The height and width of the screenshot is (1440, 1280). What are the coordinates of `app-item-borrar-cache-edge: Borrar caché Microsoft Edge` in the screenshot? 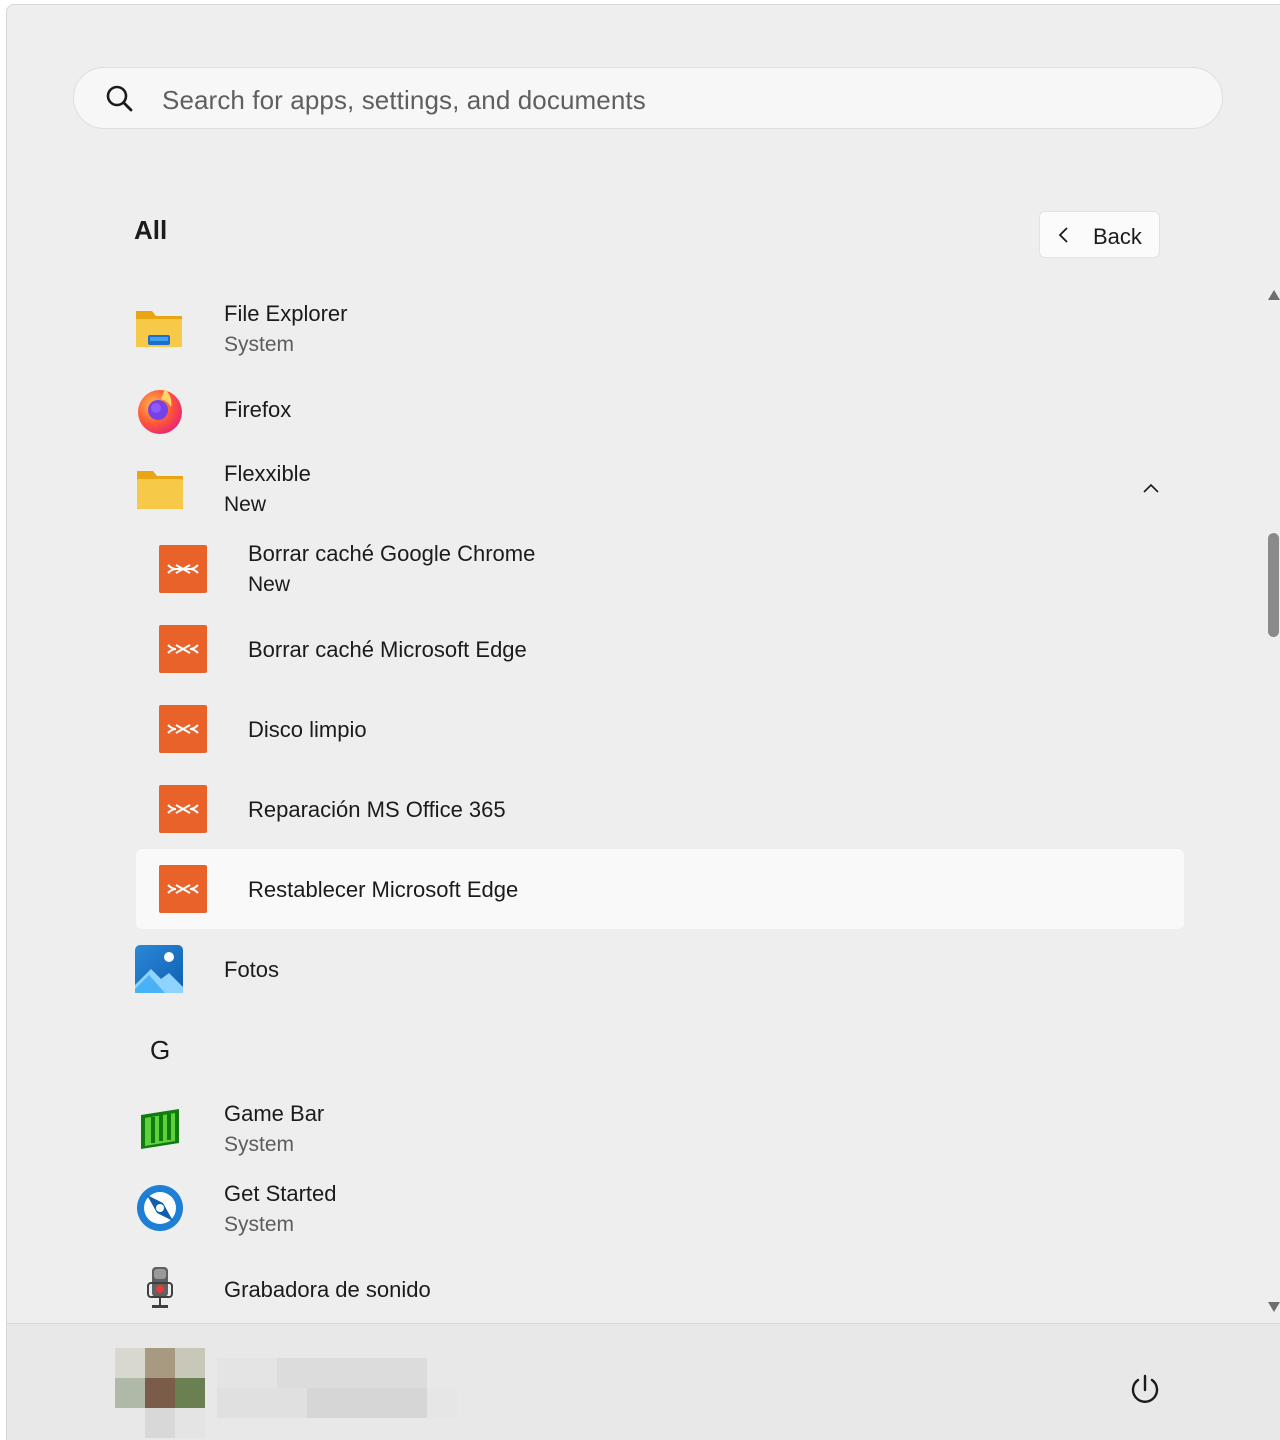 It's located at (607, 649).